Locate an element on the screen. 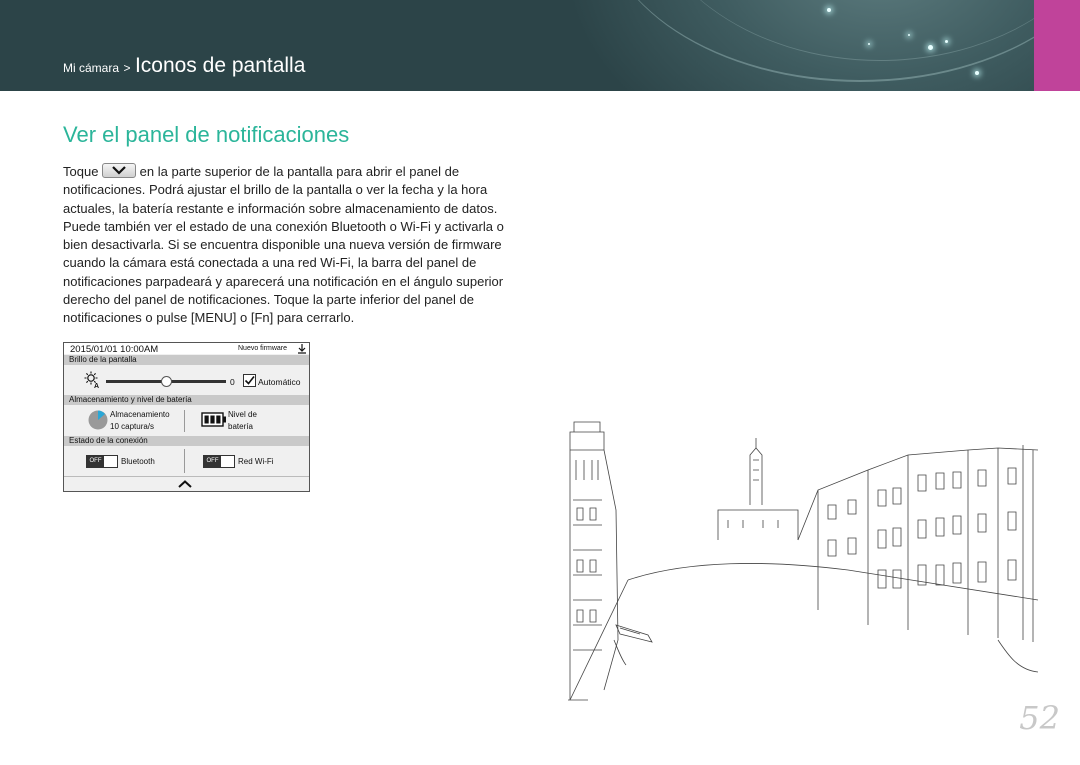 The height and width of the screenshot is (765, 1080). breadcrumb-current: Iconos de pantalla is located at coordinates (220, 65).